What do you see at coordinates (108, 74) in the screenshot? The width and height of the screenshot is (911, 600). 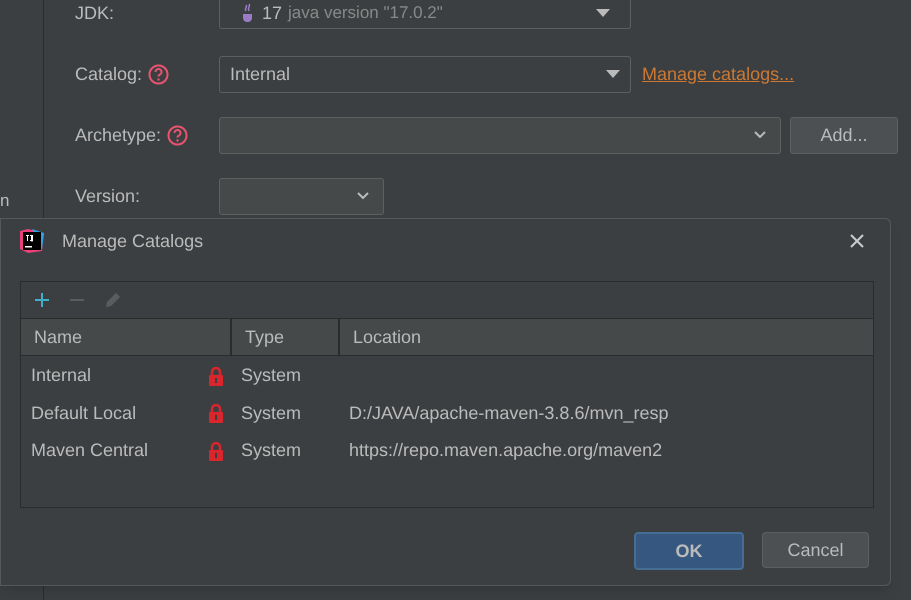 I see `field-label: Catalog:` at bounding box center [108, 74].